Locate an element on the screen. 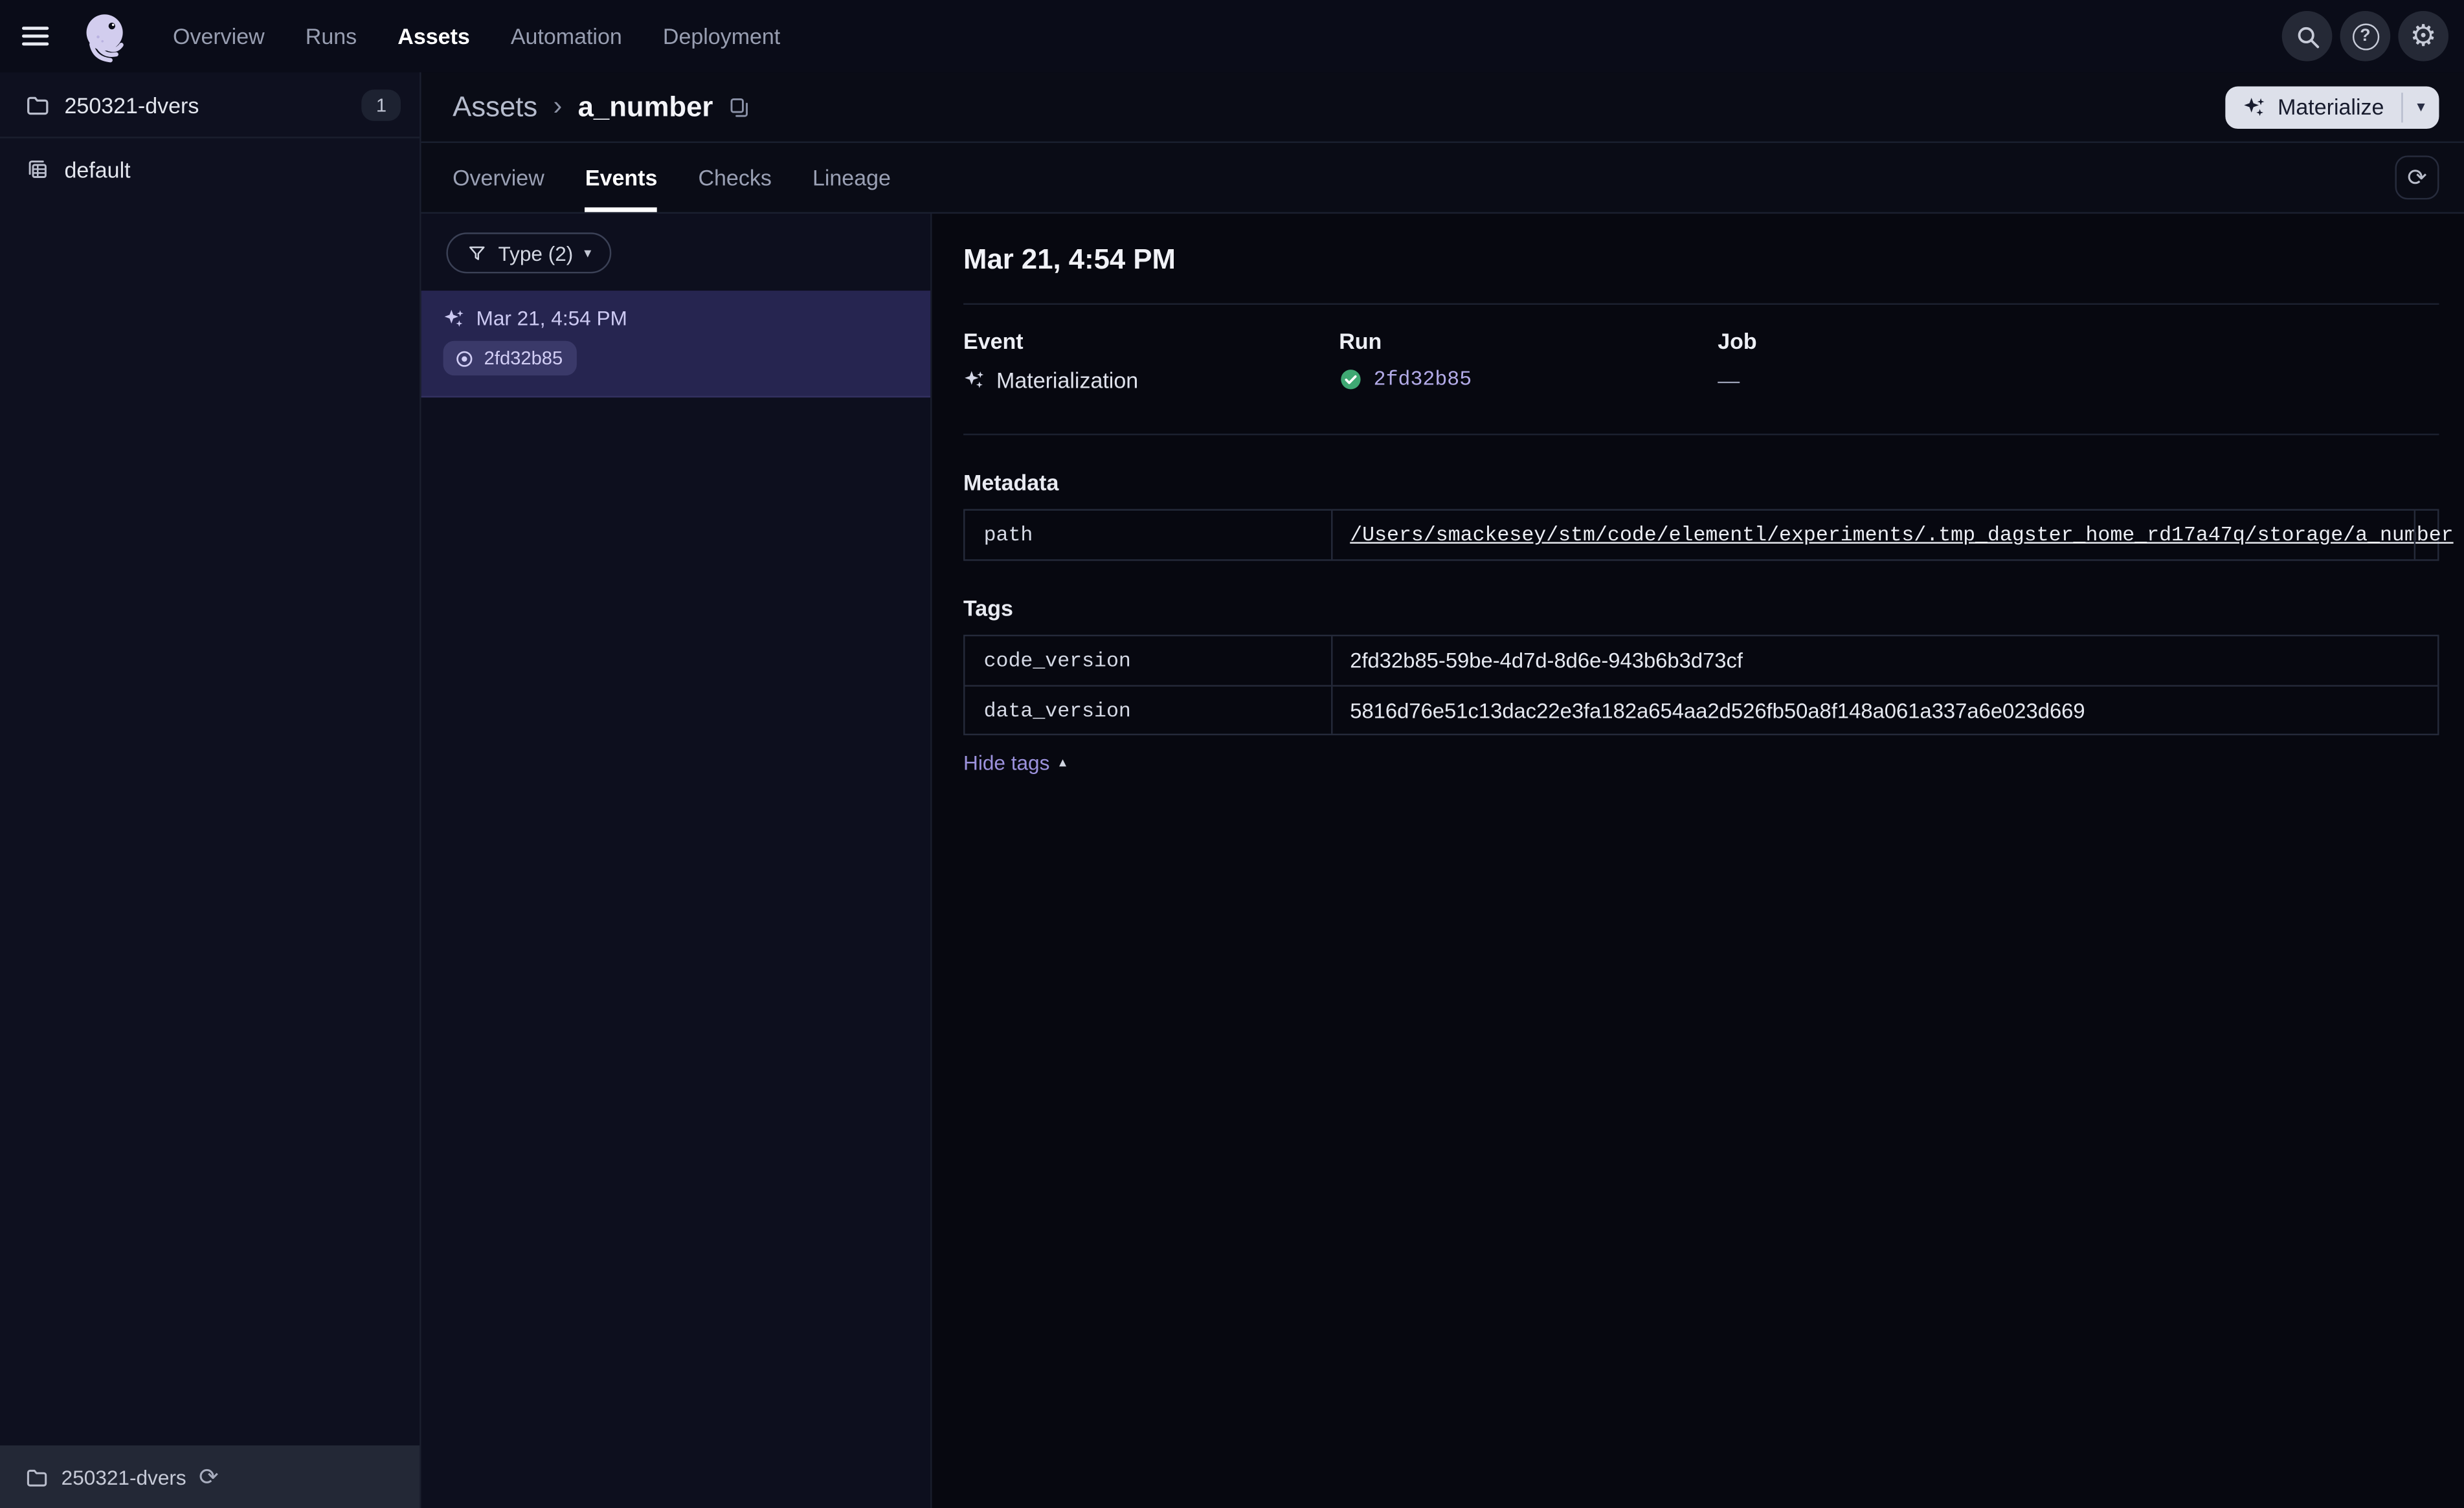 The width and height of the screenshot is (2464, 1508). settings-button: ⚙ is located at coordinates (2423, 35).